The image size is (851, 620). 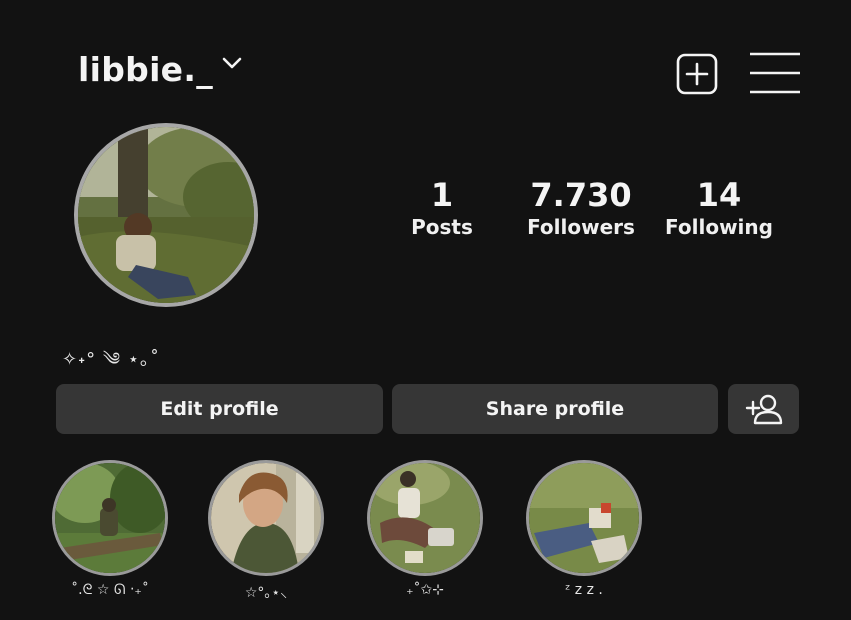 What do you see at coordinates (232, 62) in the screenshot?
I see `chevron-down-icon` at bounding box center [232, 62].